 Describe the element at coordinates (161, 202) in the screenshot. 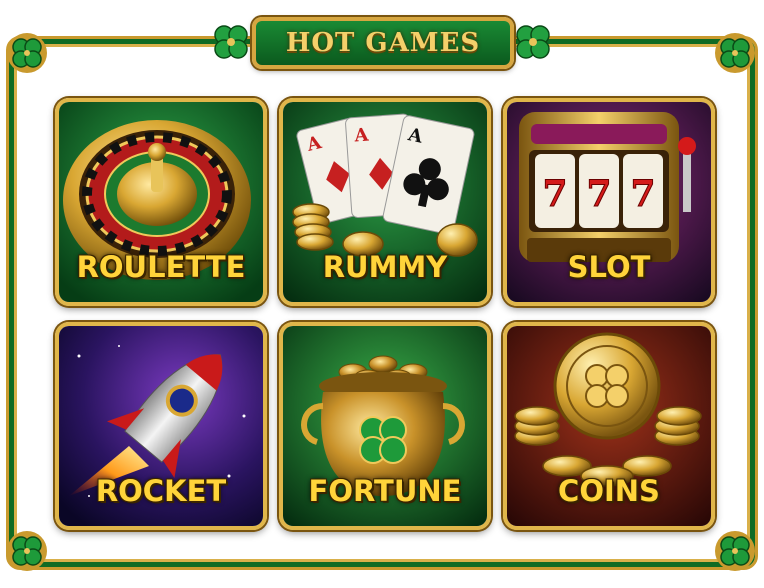

I see `game-tile-roulette: ROULETTE` at that location.